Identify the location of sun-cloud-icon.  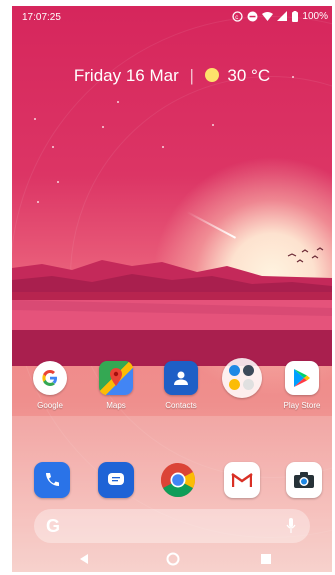
(211, 75).